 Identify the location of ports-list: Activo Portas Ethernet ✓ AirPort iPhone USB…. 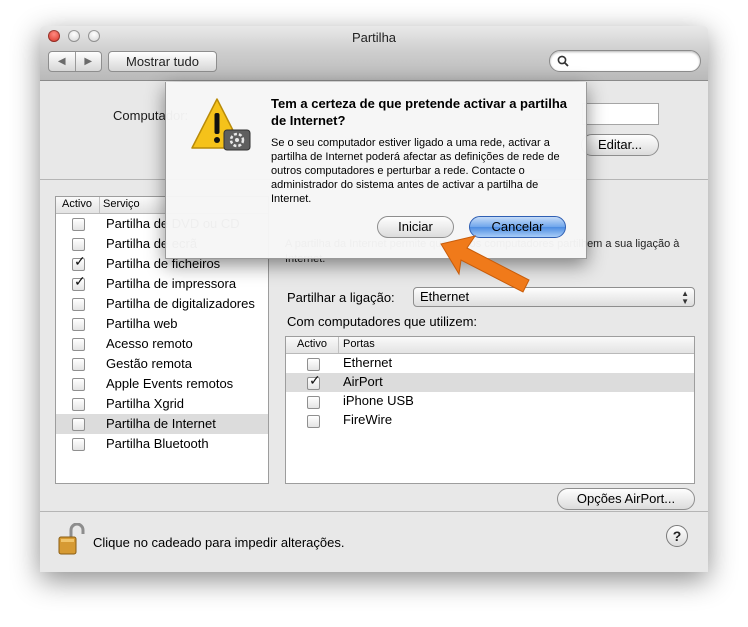
(490, 410).